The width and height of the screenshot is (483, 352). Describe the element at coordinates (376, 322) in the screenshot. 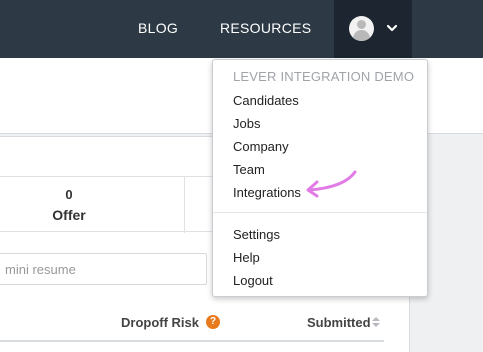

I see `sort-icon` at that location.